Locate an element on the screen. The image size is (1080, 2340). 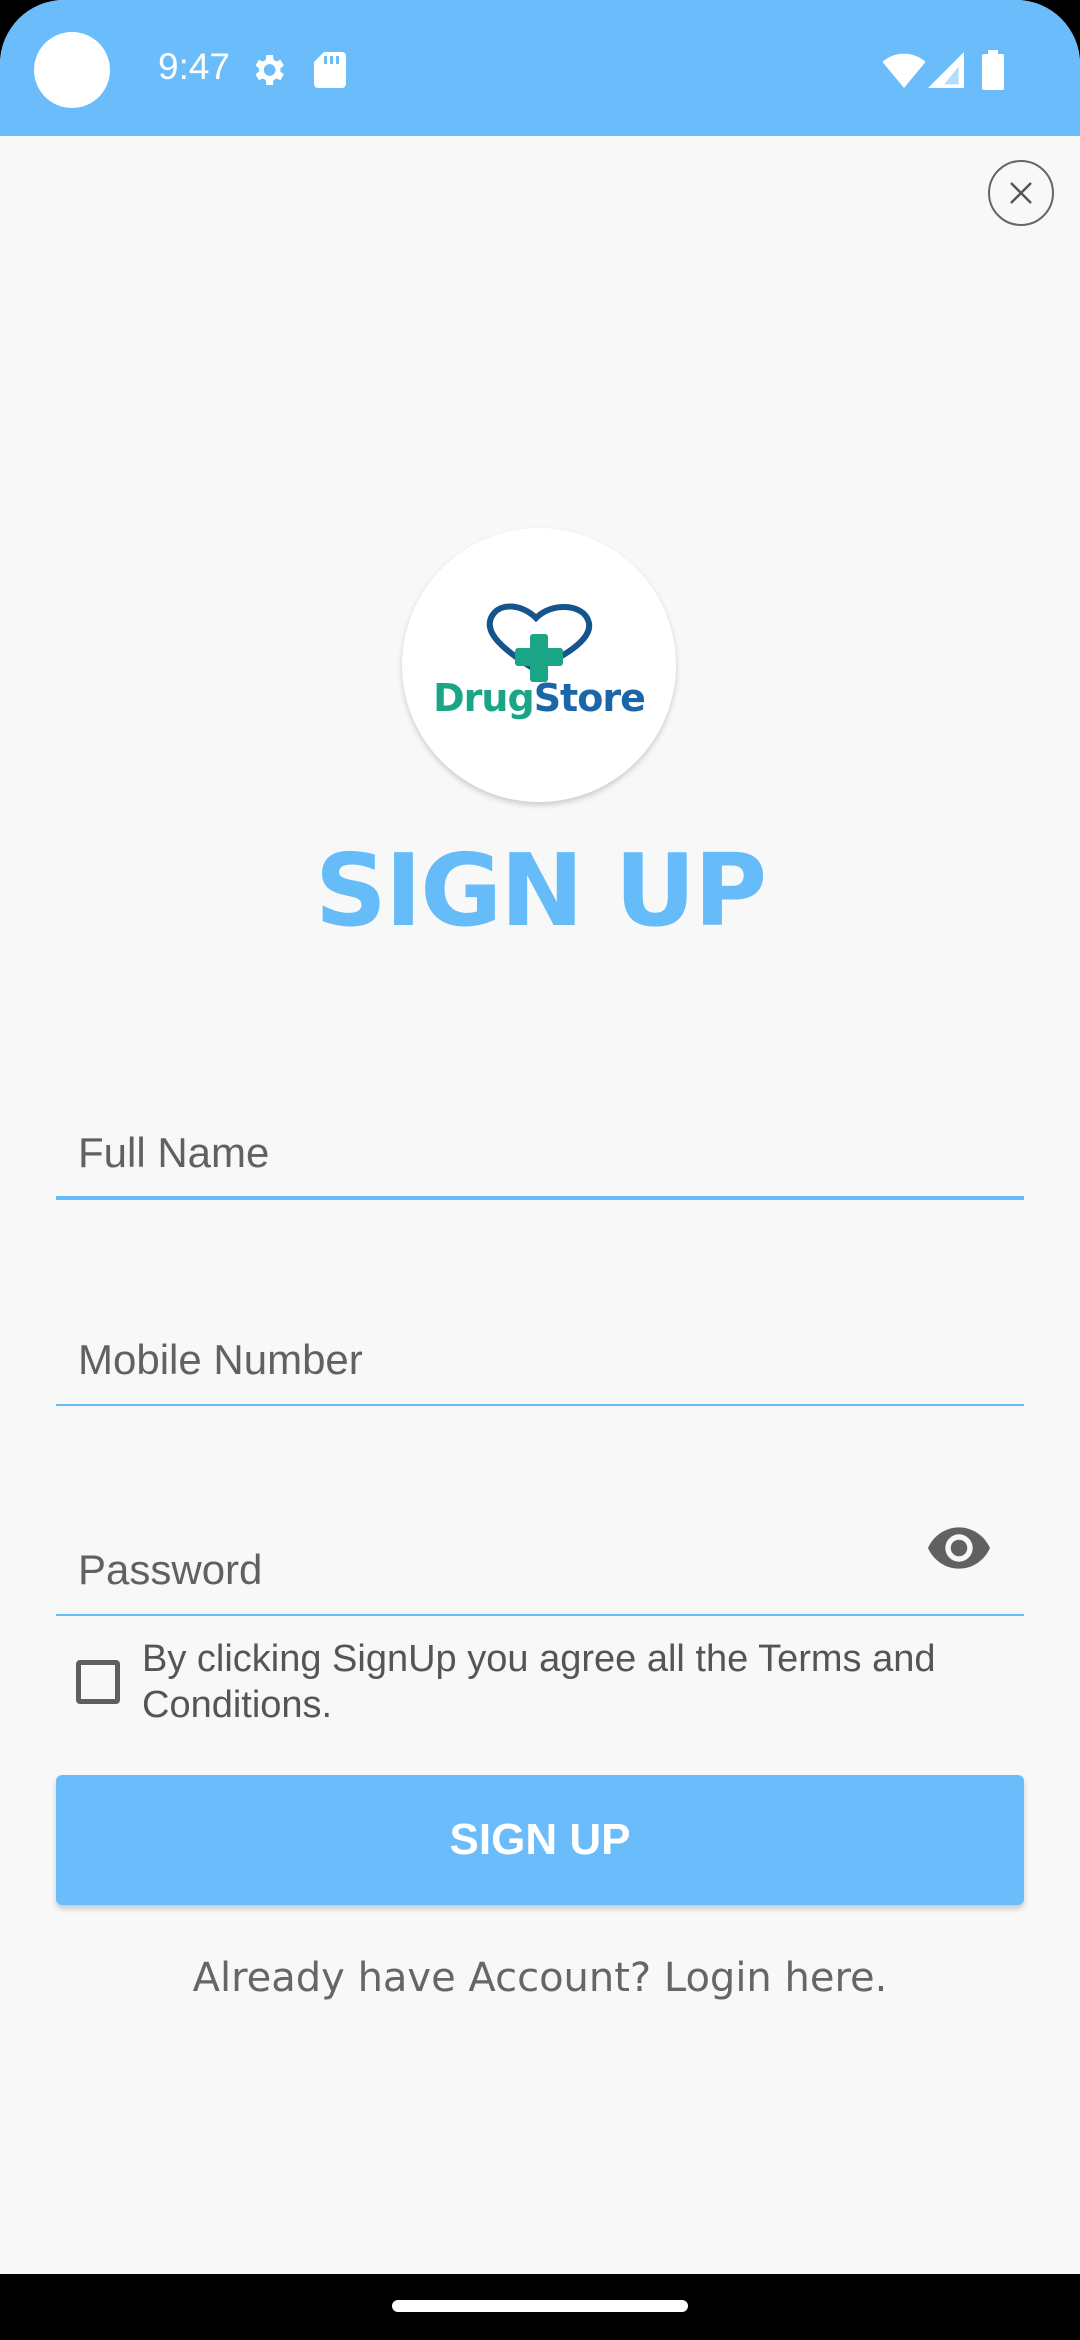
login-link: Already have Account? Login here. is located at coordinates (540, 1978).